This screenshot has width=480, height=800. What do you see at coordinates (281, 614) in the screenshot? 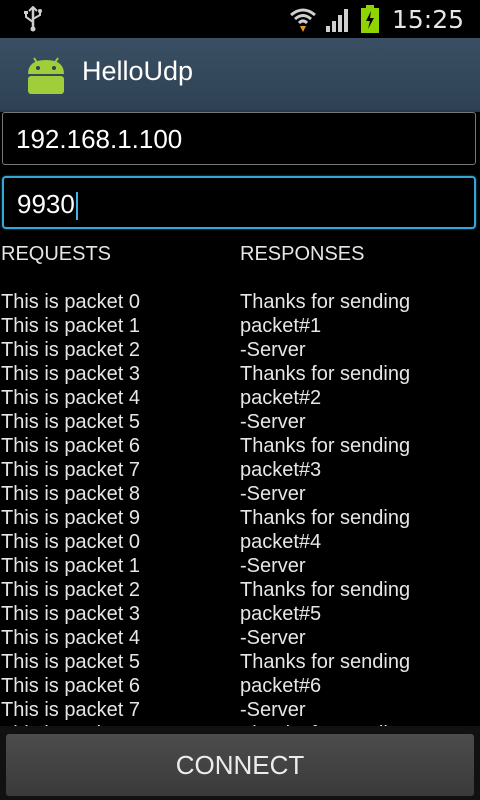
I see `response-line: packet#5` at bounding box center [281, 614].